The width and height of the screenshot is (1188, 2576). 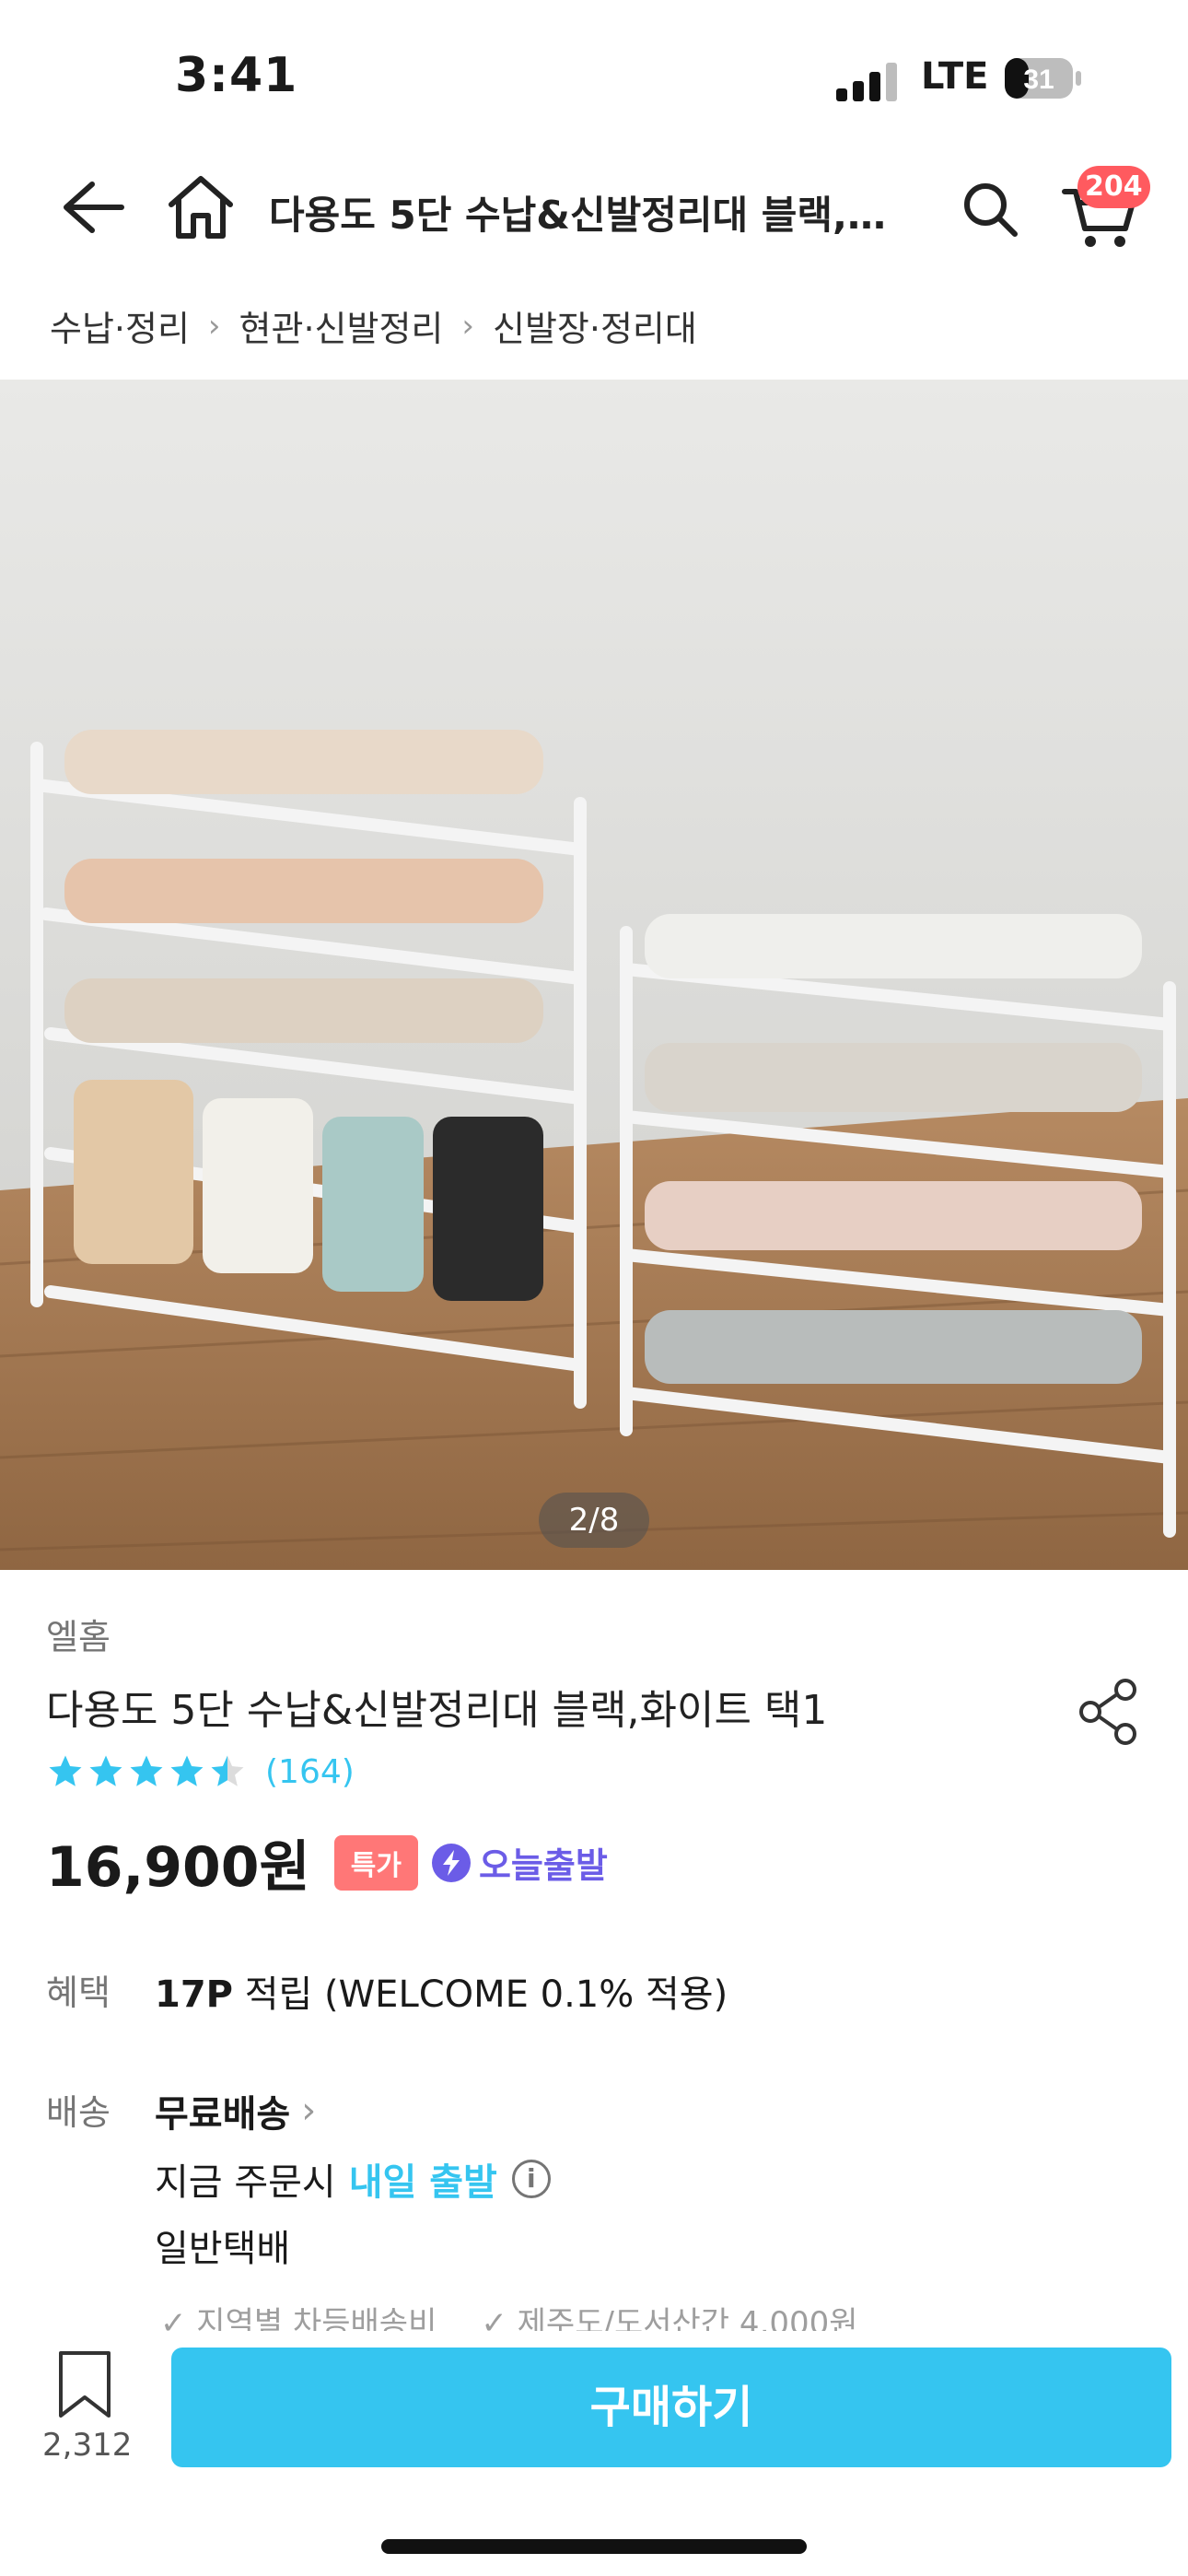 I want to click on home-indicator, so click(x=594, y=2546).